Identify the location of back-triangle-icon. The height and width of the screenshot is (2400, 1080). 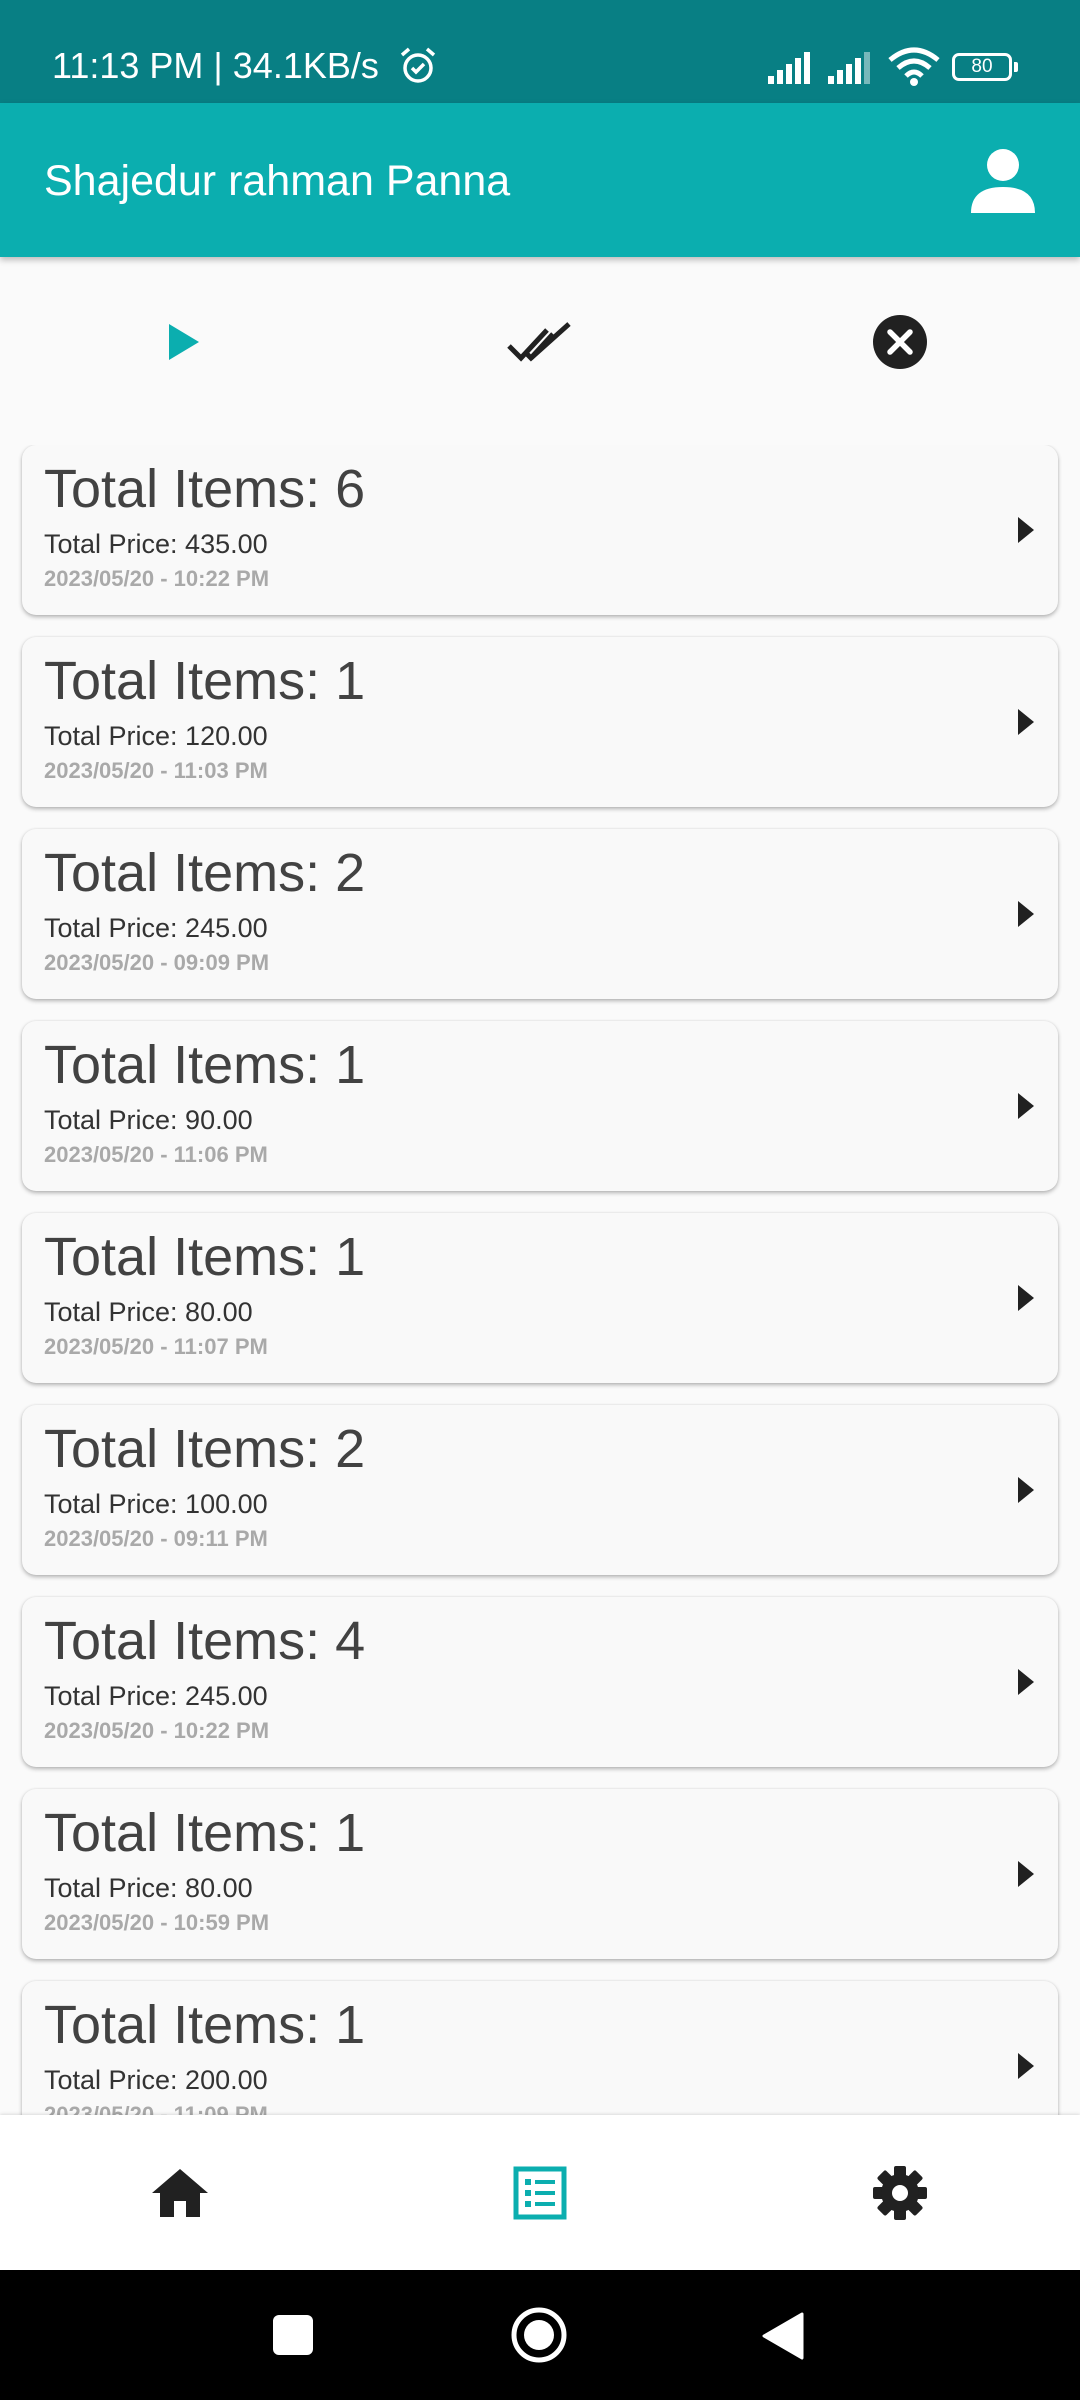
(783, 2336).